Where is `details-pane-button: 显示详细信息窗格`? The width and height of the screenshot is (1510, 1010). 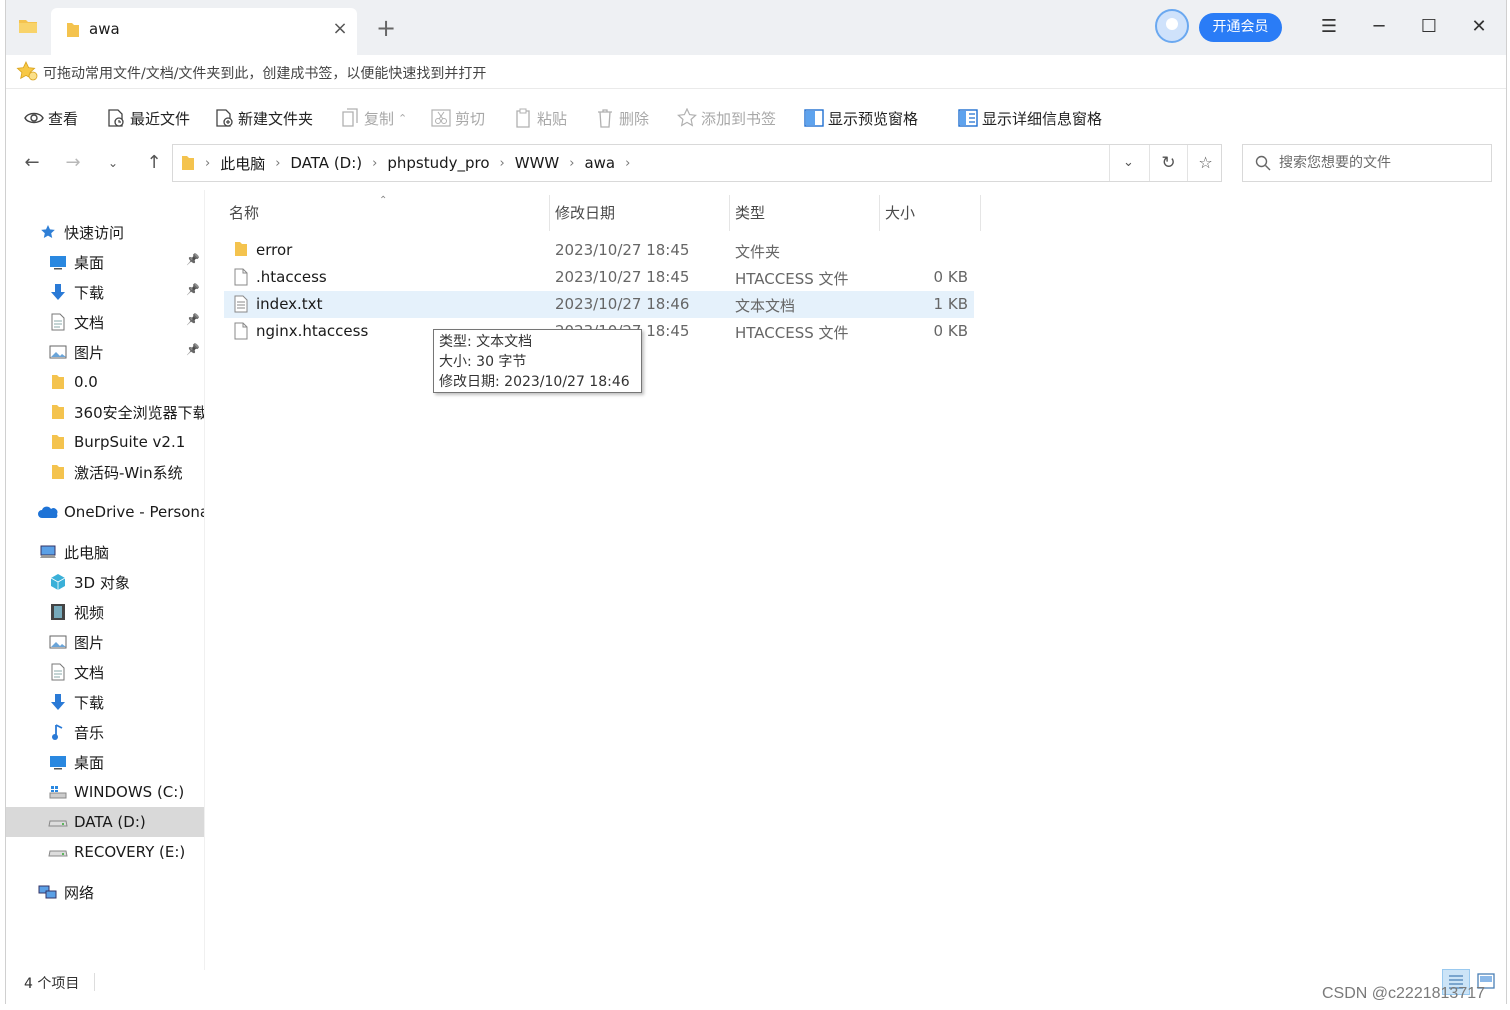 details-pane-button: 显示详细信息窗格 is located at coordinates (1030, 118).